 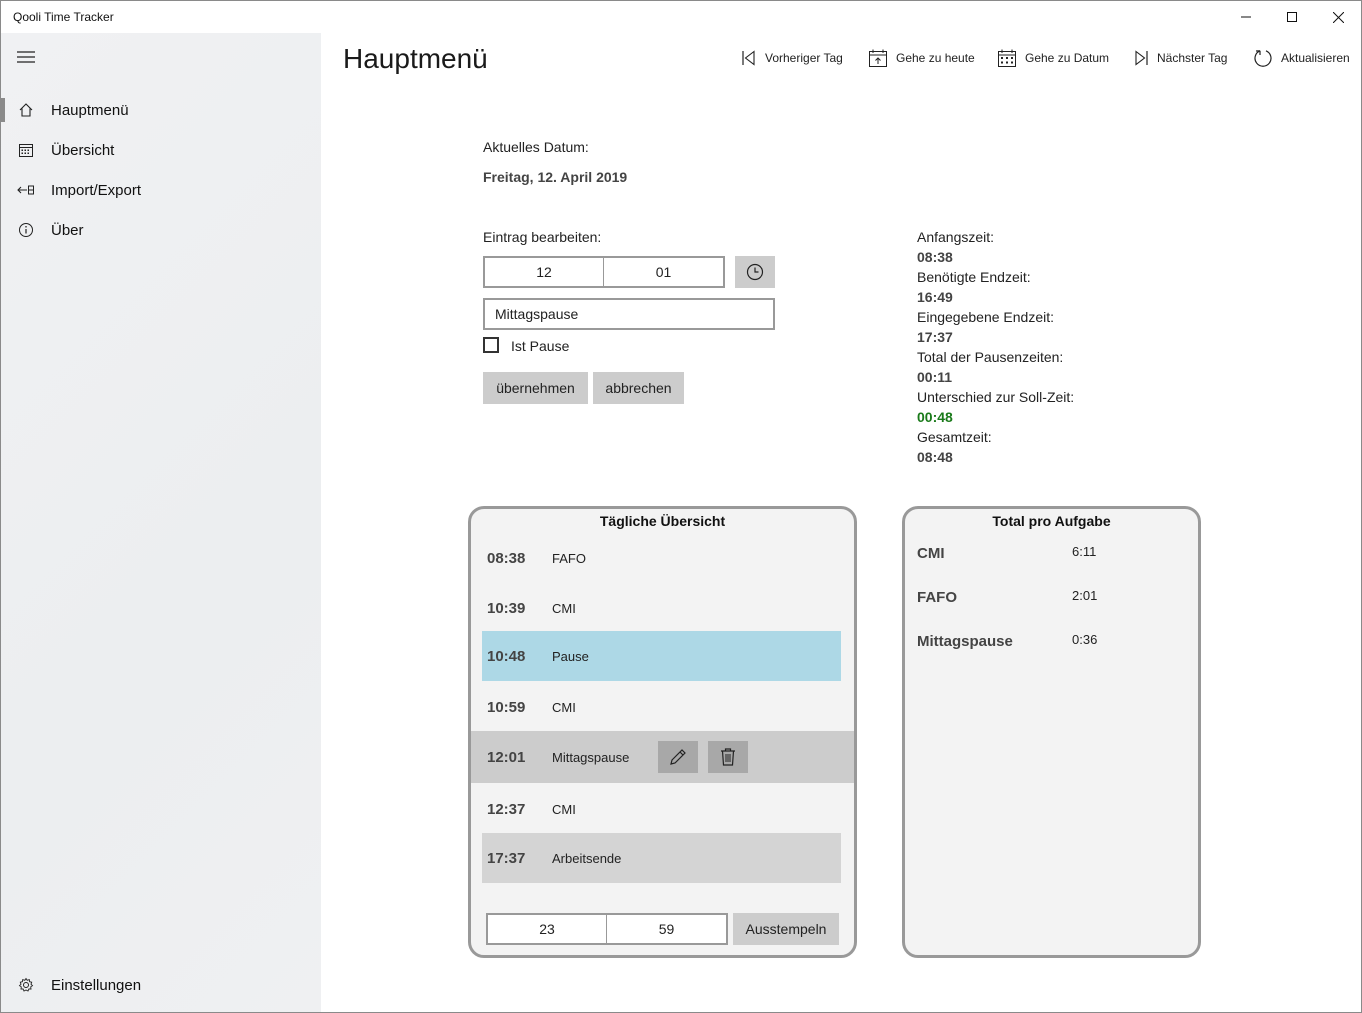 What do you see at coordinates (954, 437) in the screenshot?
I see `total-time-label: Gesamtzeit:` at bounding box center [954, 437].